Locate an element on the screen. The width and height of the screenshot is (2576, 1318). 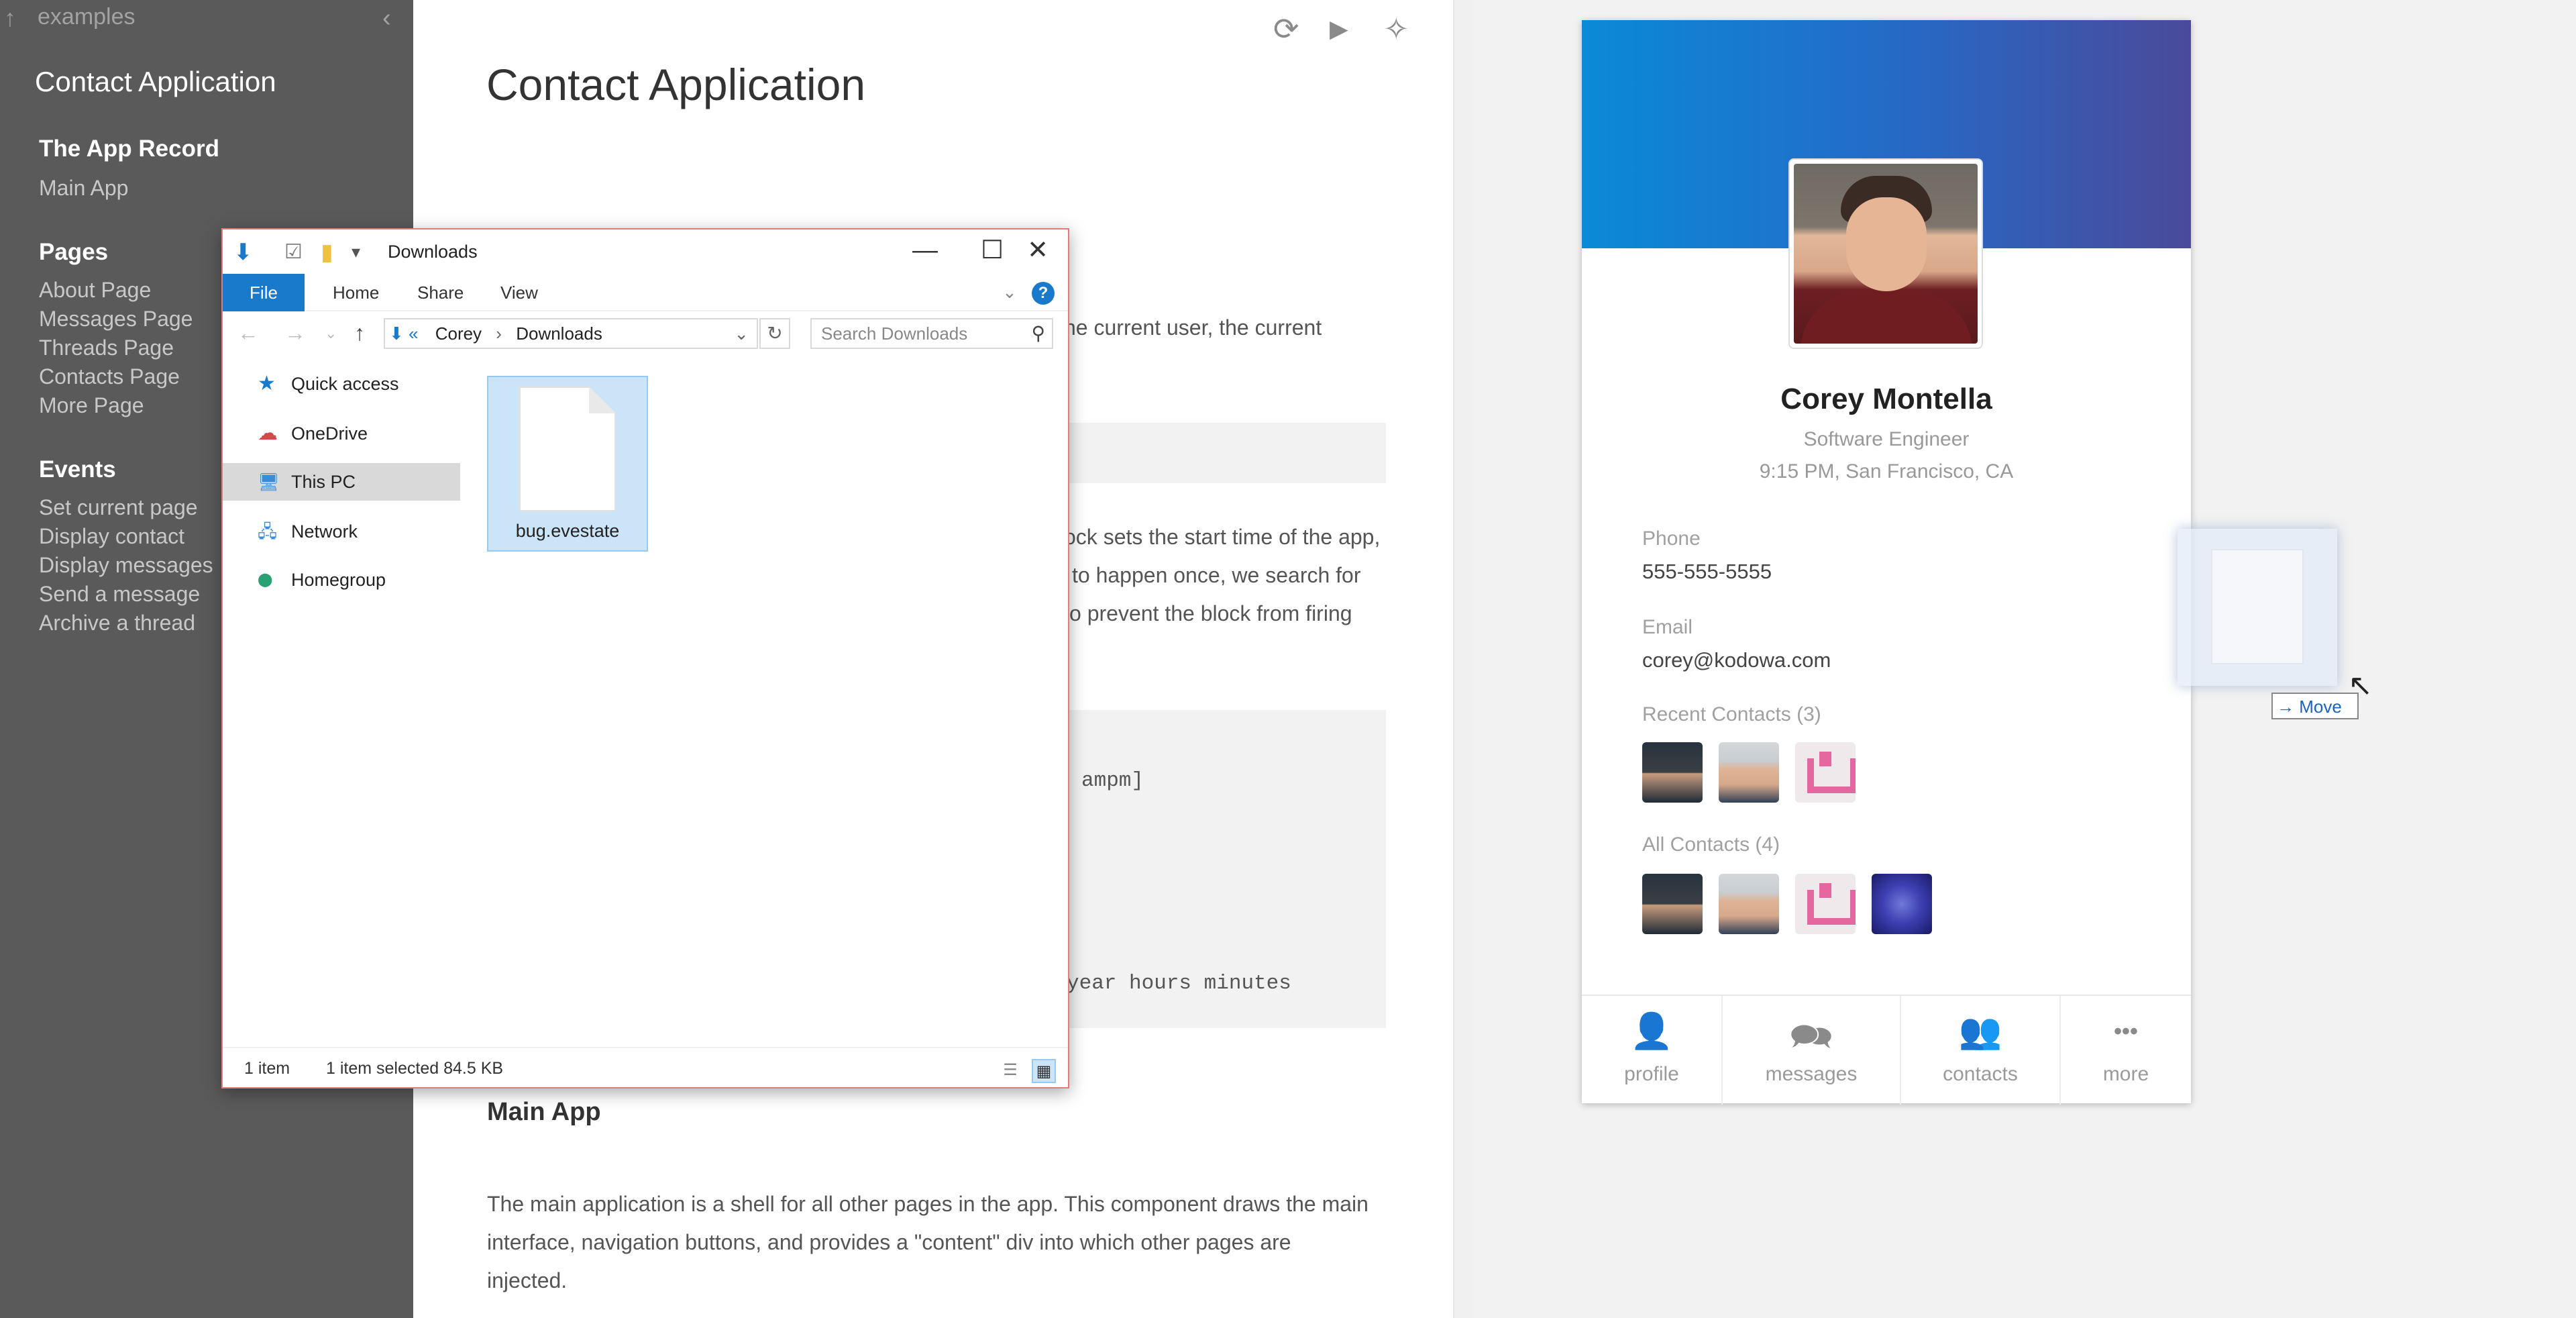
tree-item-quick-access: ★ Quick access is located at coordinates (341, 384).